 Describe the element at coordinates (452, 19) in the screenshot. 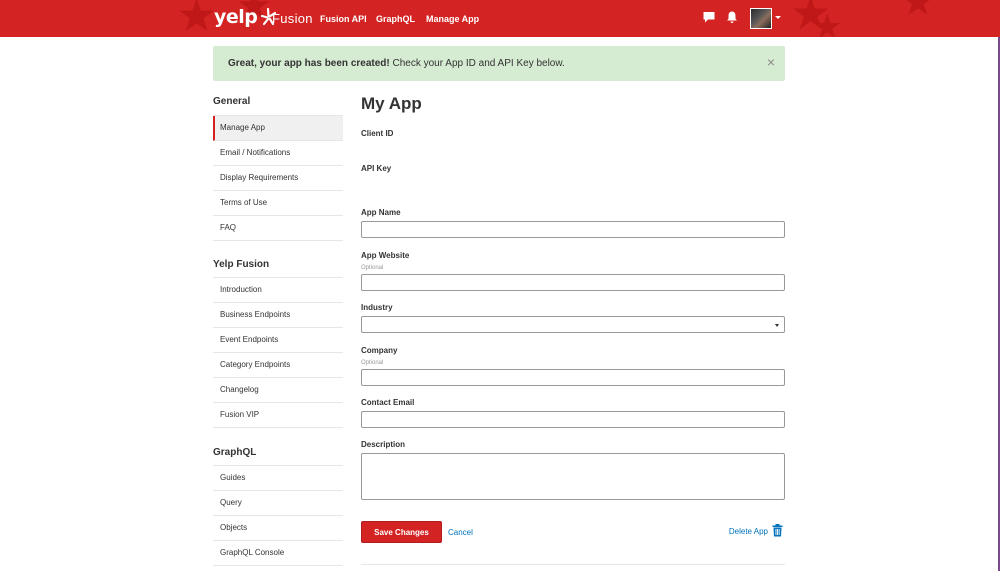

I see `nav-manage-app: Manage App` at that location.